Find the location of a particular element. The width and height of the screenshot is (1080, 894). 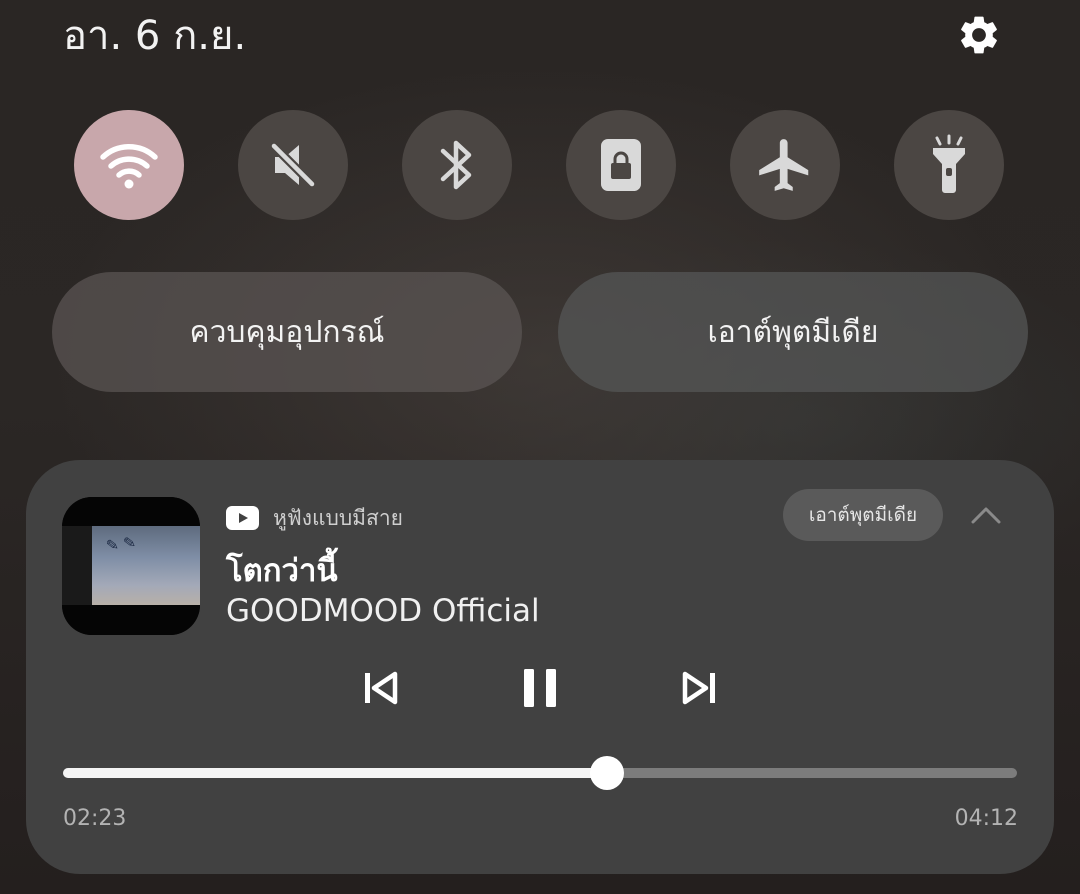

pause-icon is located at coordinates (540, 688).